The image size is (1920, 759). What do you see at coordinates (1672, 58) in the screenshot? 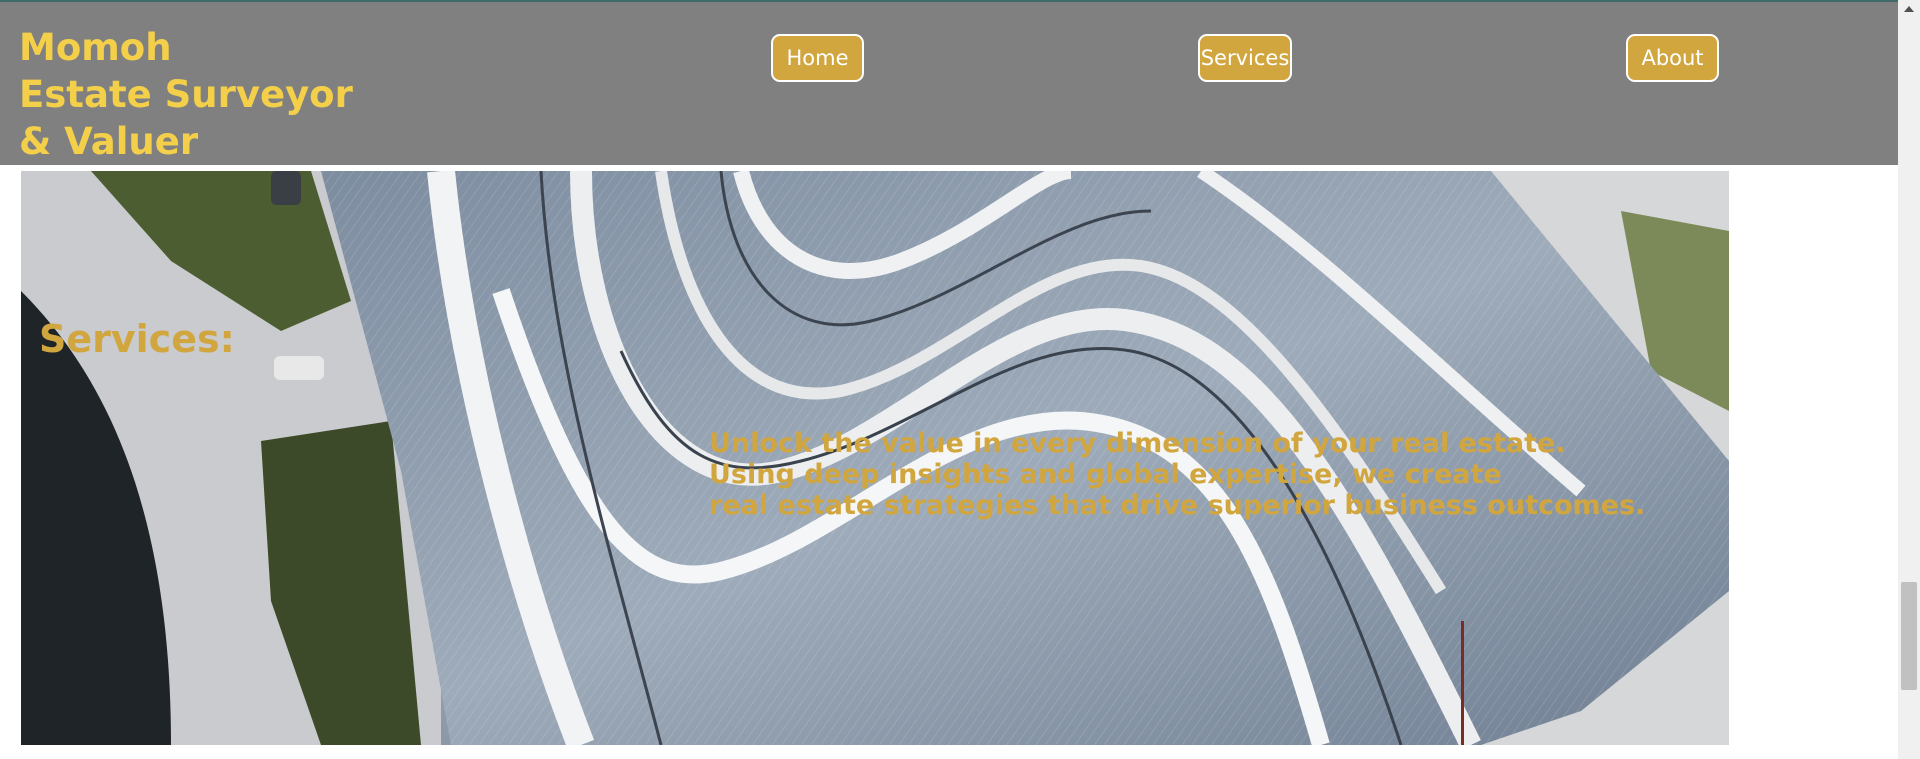
I see `nav-about-button: About` at bounding box center [1672, 58].